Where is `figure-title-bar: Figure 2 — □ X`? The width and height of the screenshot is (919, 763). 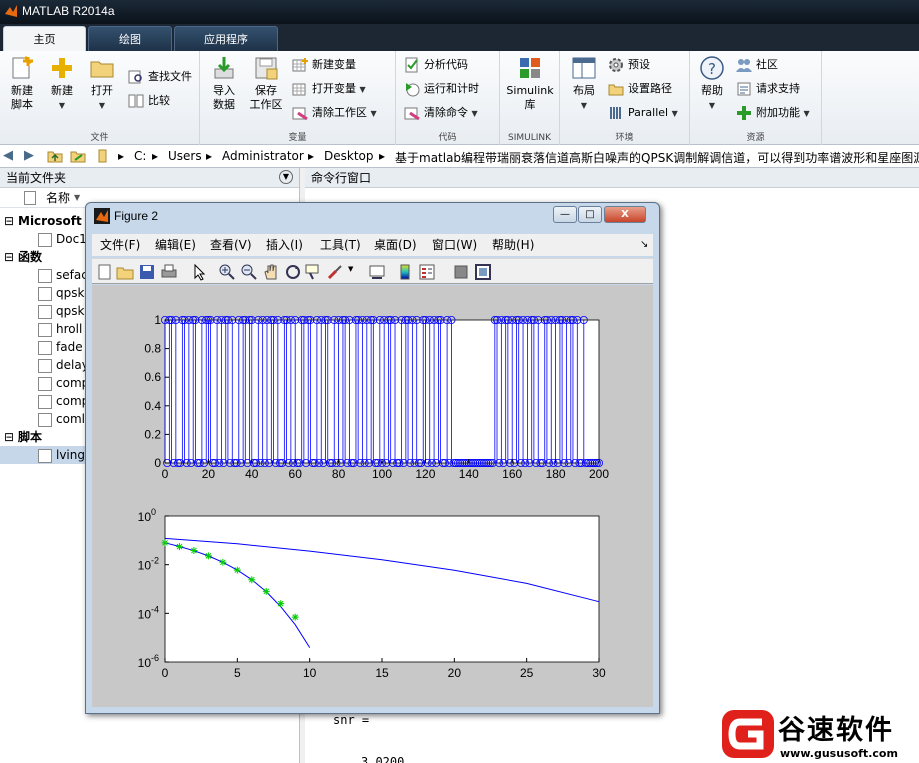 figure-title-bar: Figure 2 — □ X is located at coordinates (372, 216).